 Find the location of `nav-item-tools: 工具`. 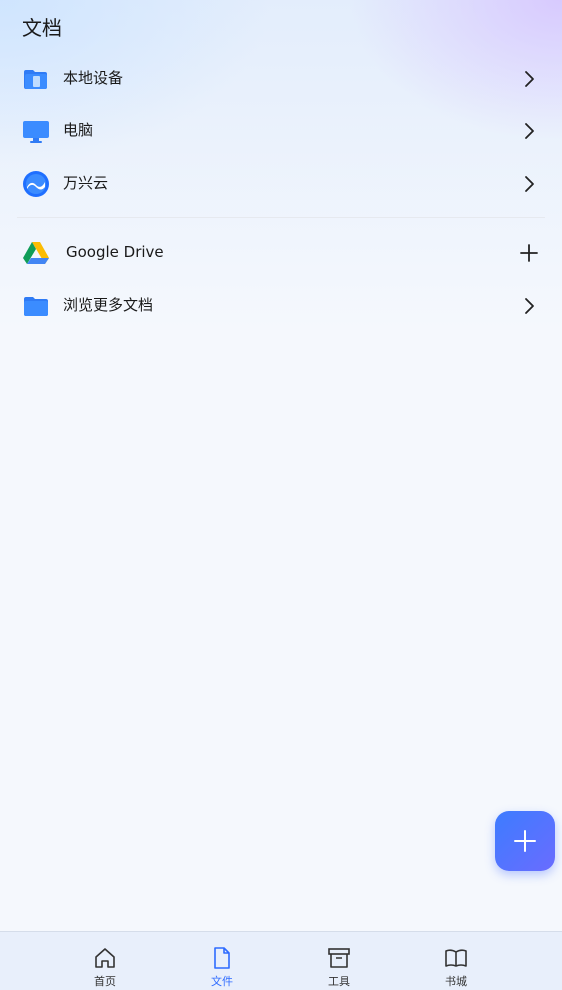

nav-item-tools: 工具 is located at coordinates (339, 961).